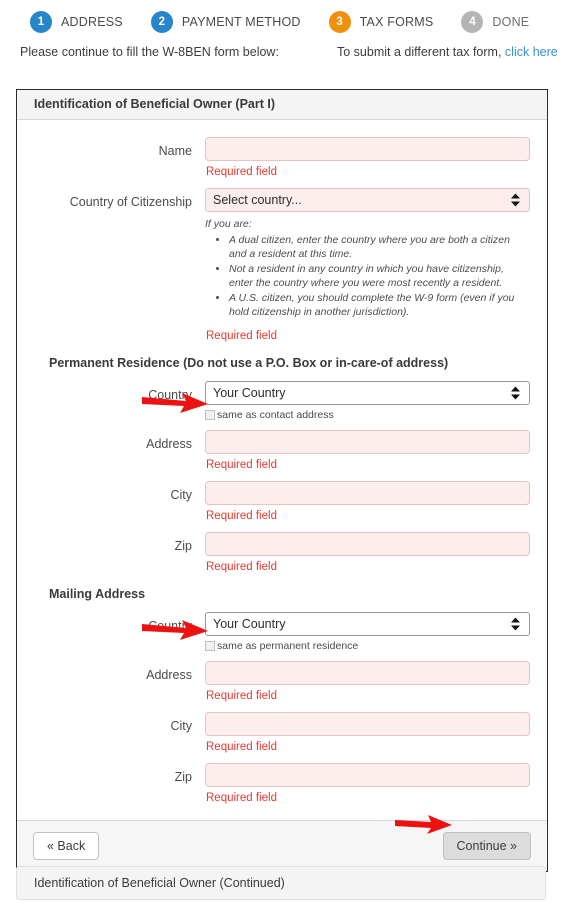 The image size is (570, 907). I want to click on ma-address-label: Address, so click(169, 675).